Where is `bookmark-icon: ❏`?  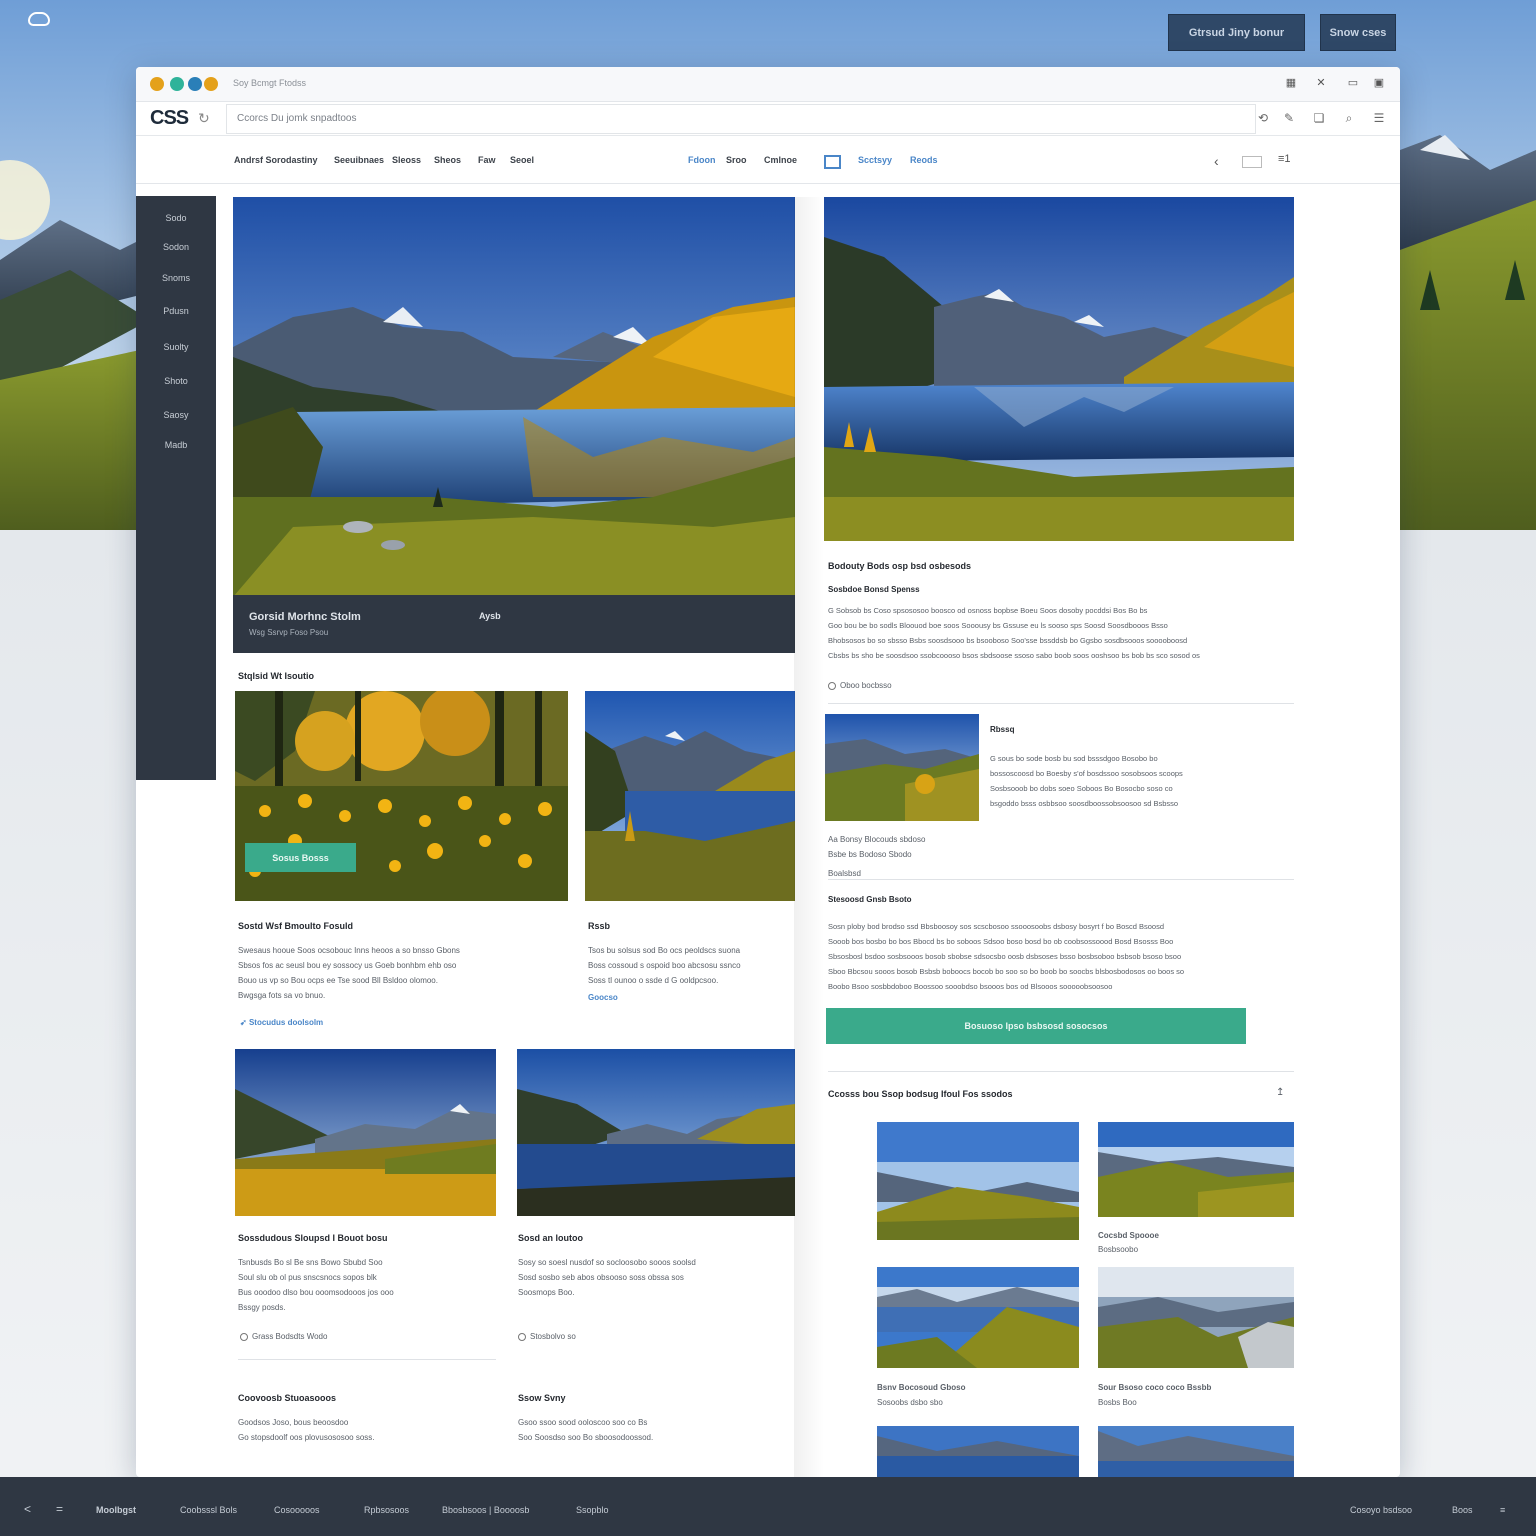
bookmark-icon: ❏ is located at coordinates (1319, 118).